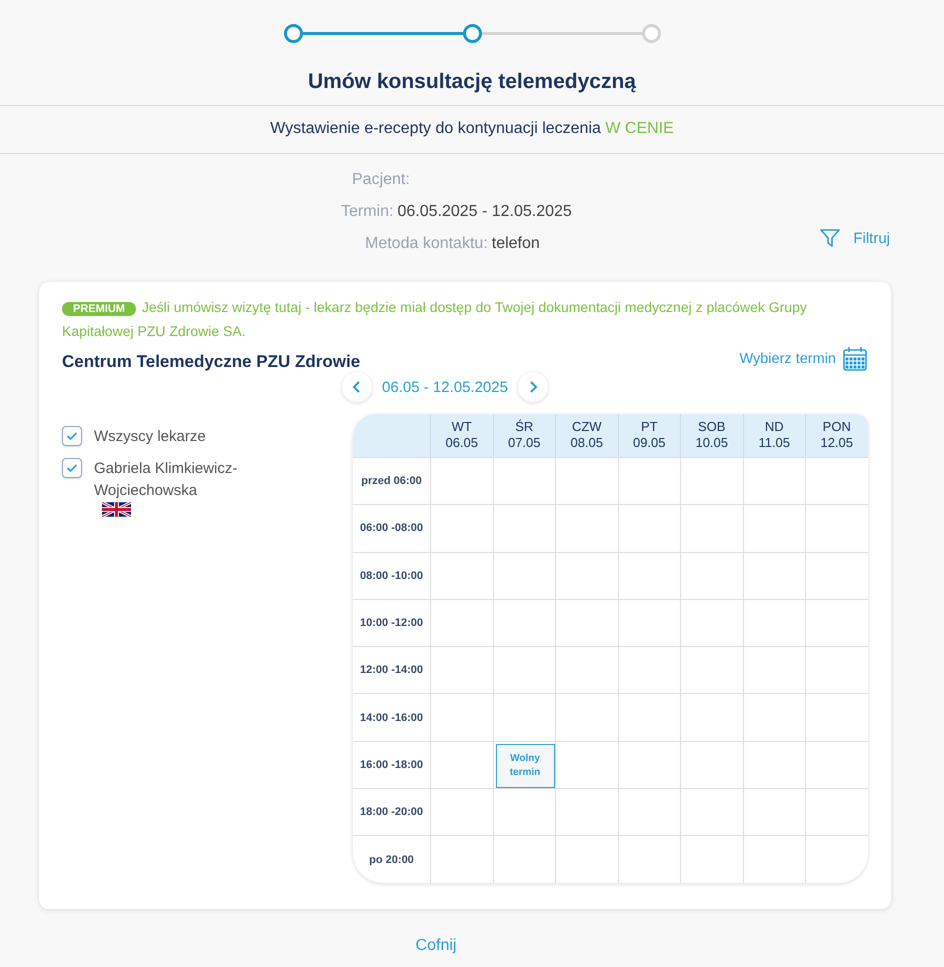 The height and width of the screenshot is (967, 944). I want to click on page-title: Umów konsultację telemedyczną, so click(472, 82).